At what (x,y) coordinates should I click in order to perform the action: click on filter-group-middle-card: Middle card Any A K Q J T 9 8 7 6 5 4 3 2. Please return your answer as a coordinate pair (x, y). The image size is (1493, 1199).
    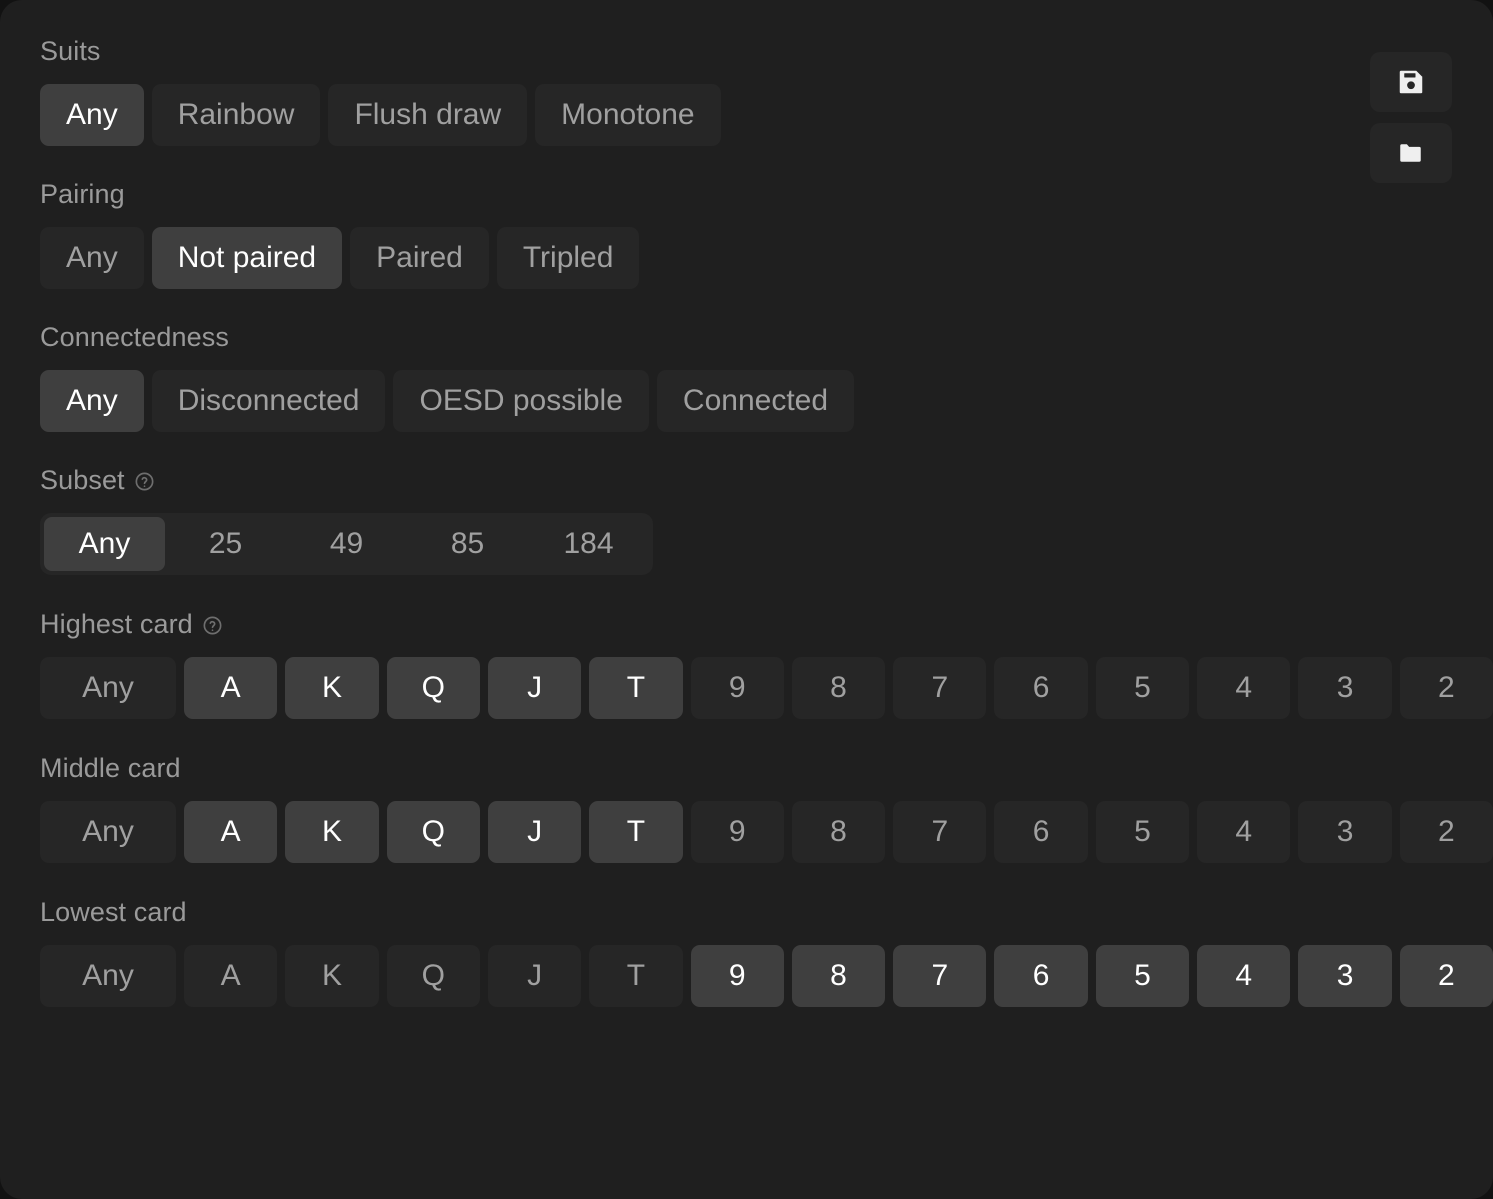
    Looking at the image, I should click on (746, 809).